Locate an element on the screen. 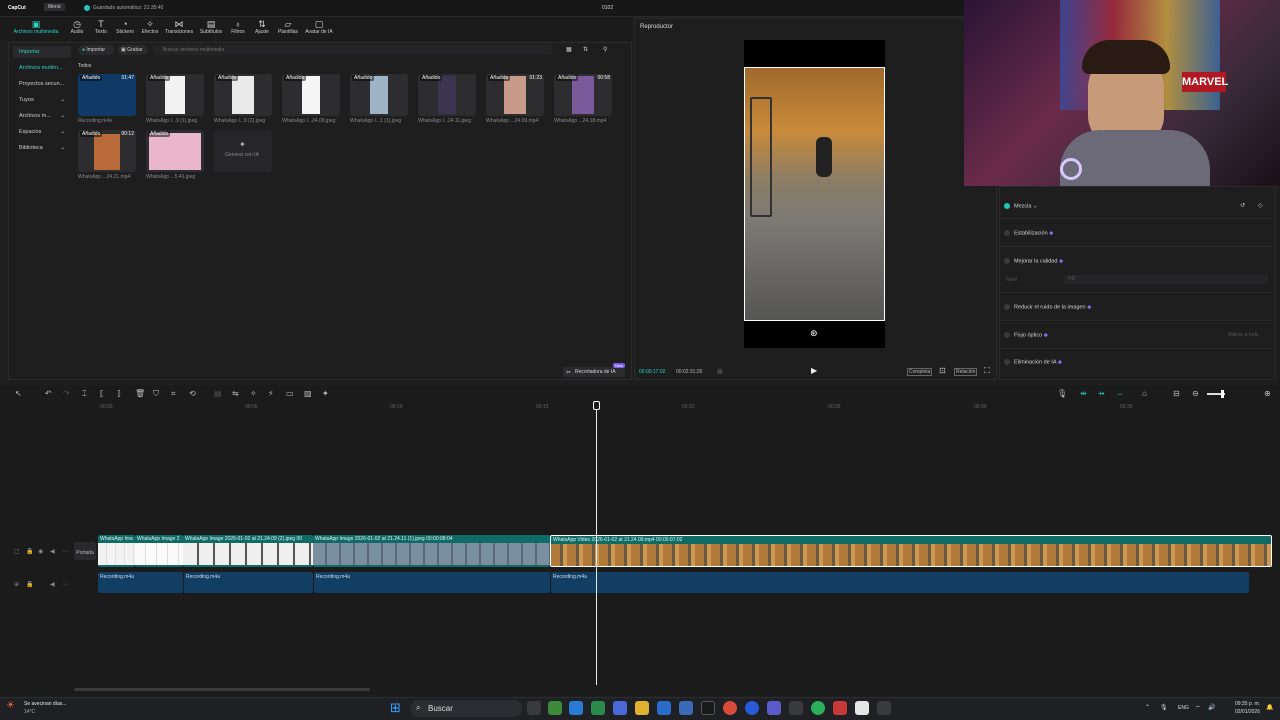 The width and height of the screenshot is (1280, 720). windows-start-icon: ⊞ is located at coordinates (395, 708).